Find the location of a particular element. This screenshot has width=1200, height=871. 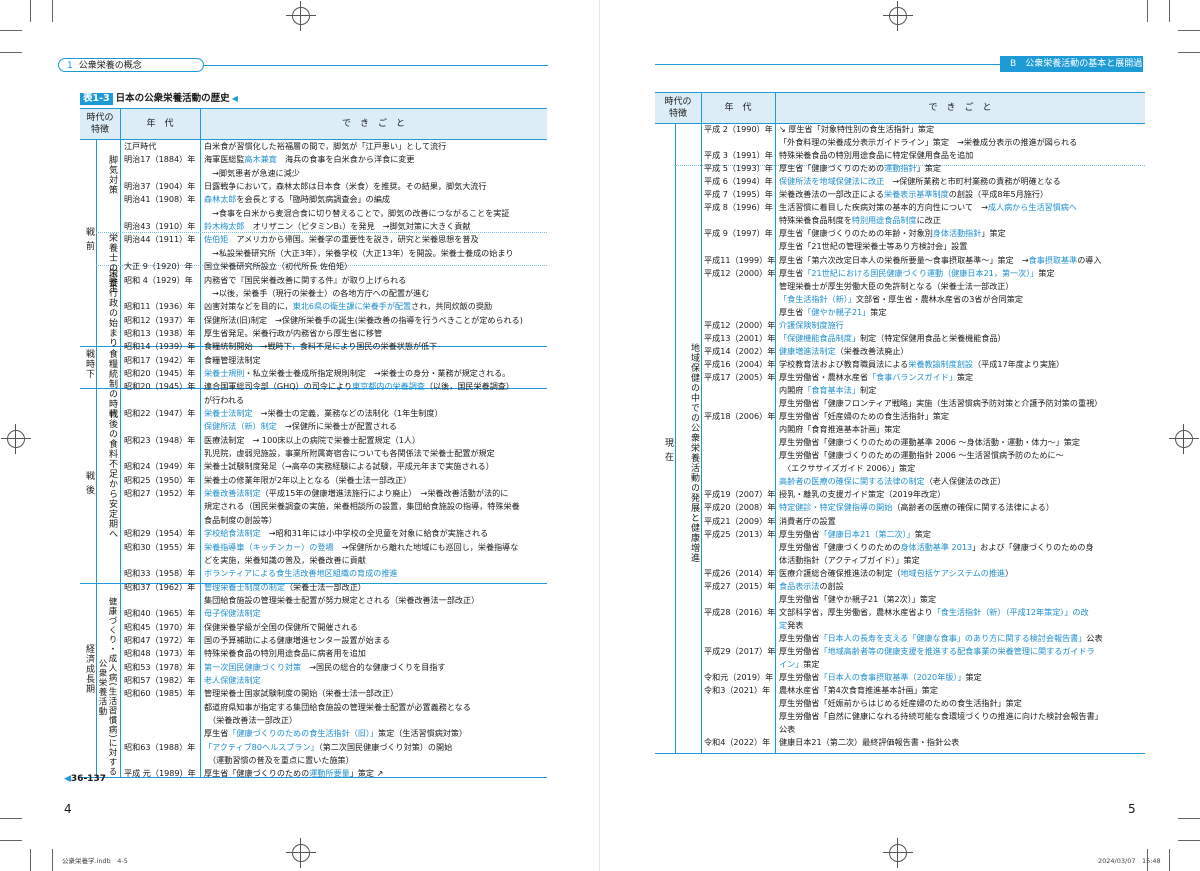

year-cell: 昭和48（1973）年 is located at coordinates (160, 653).